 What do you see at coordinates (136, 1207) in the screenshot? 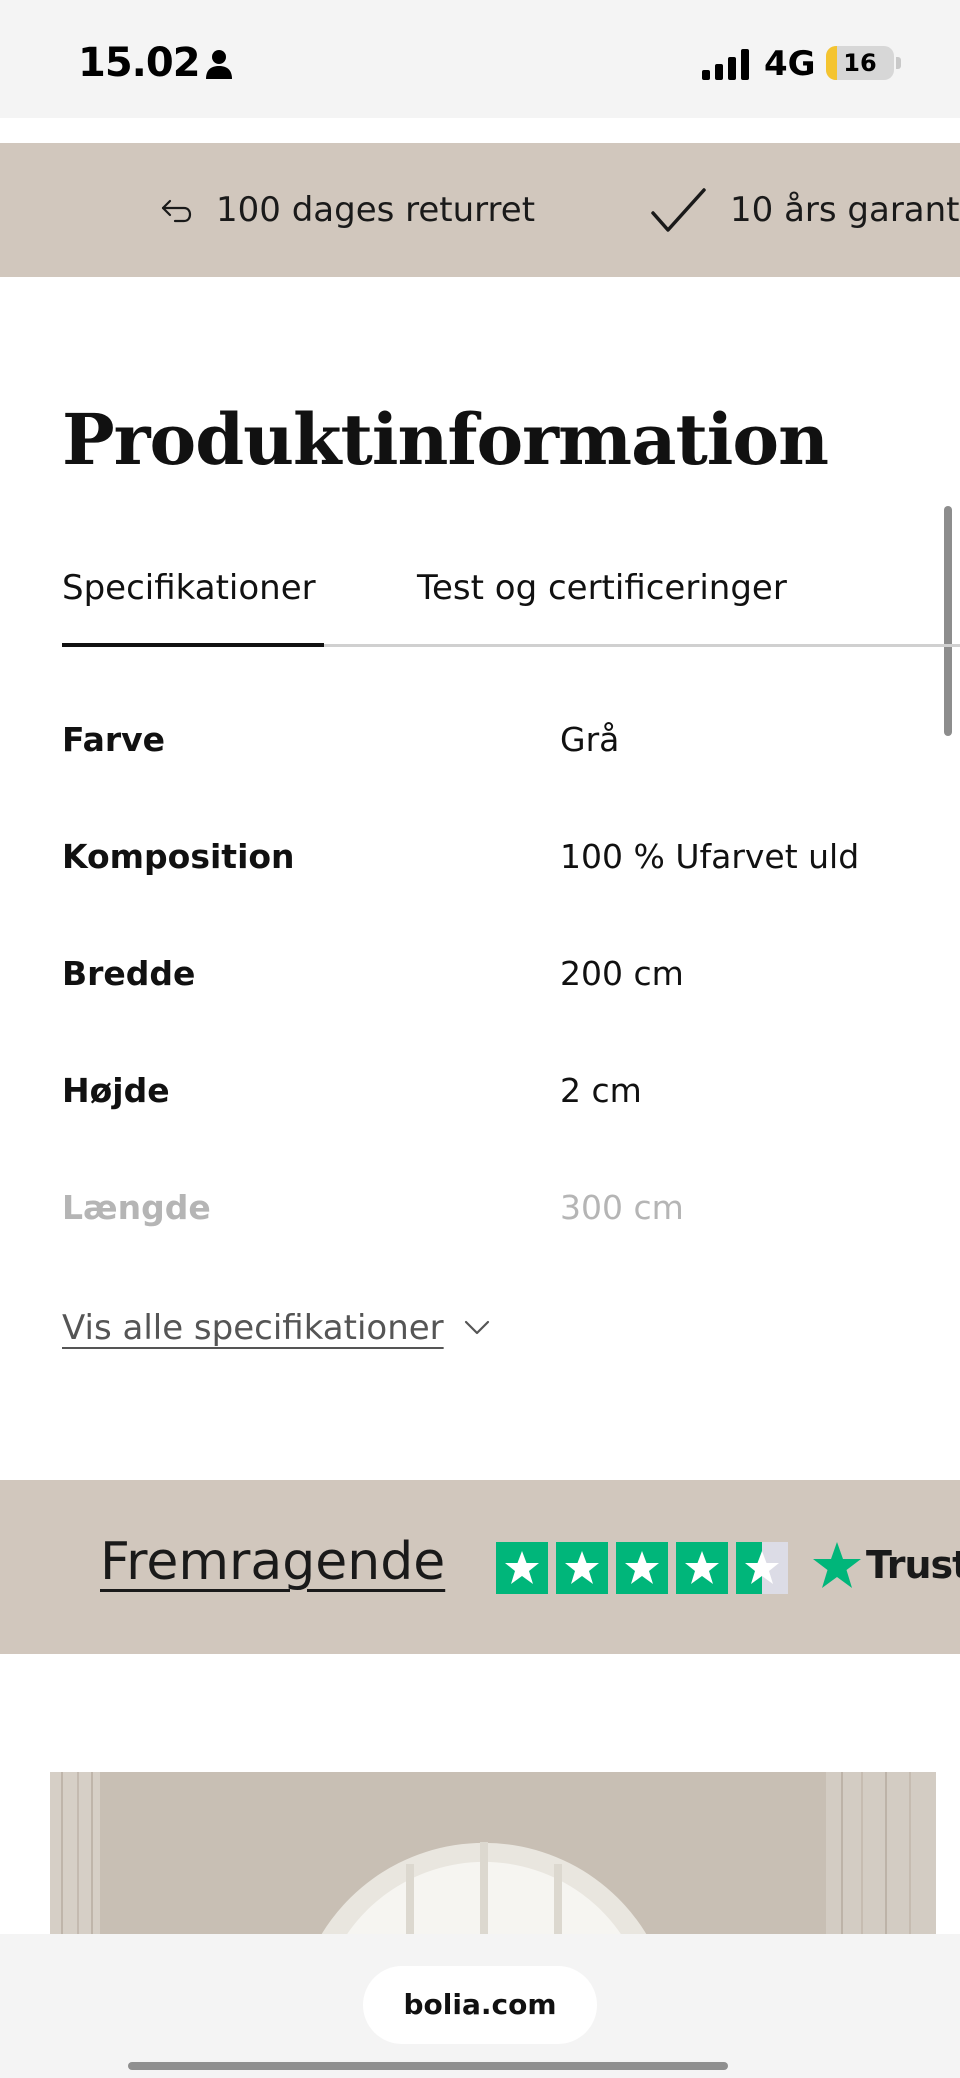
I see `spec-key: Længde` at bounding box center [136, 1207].